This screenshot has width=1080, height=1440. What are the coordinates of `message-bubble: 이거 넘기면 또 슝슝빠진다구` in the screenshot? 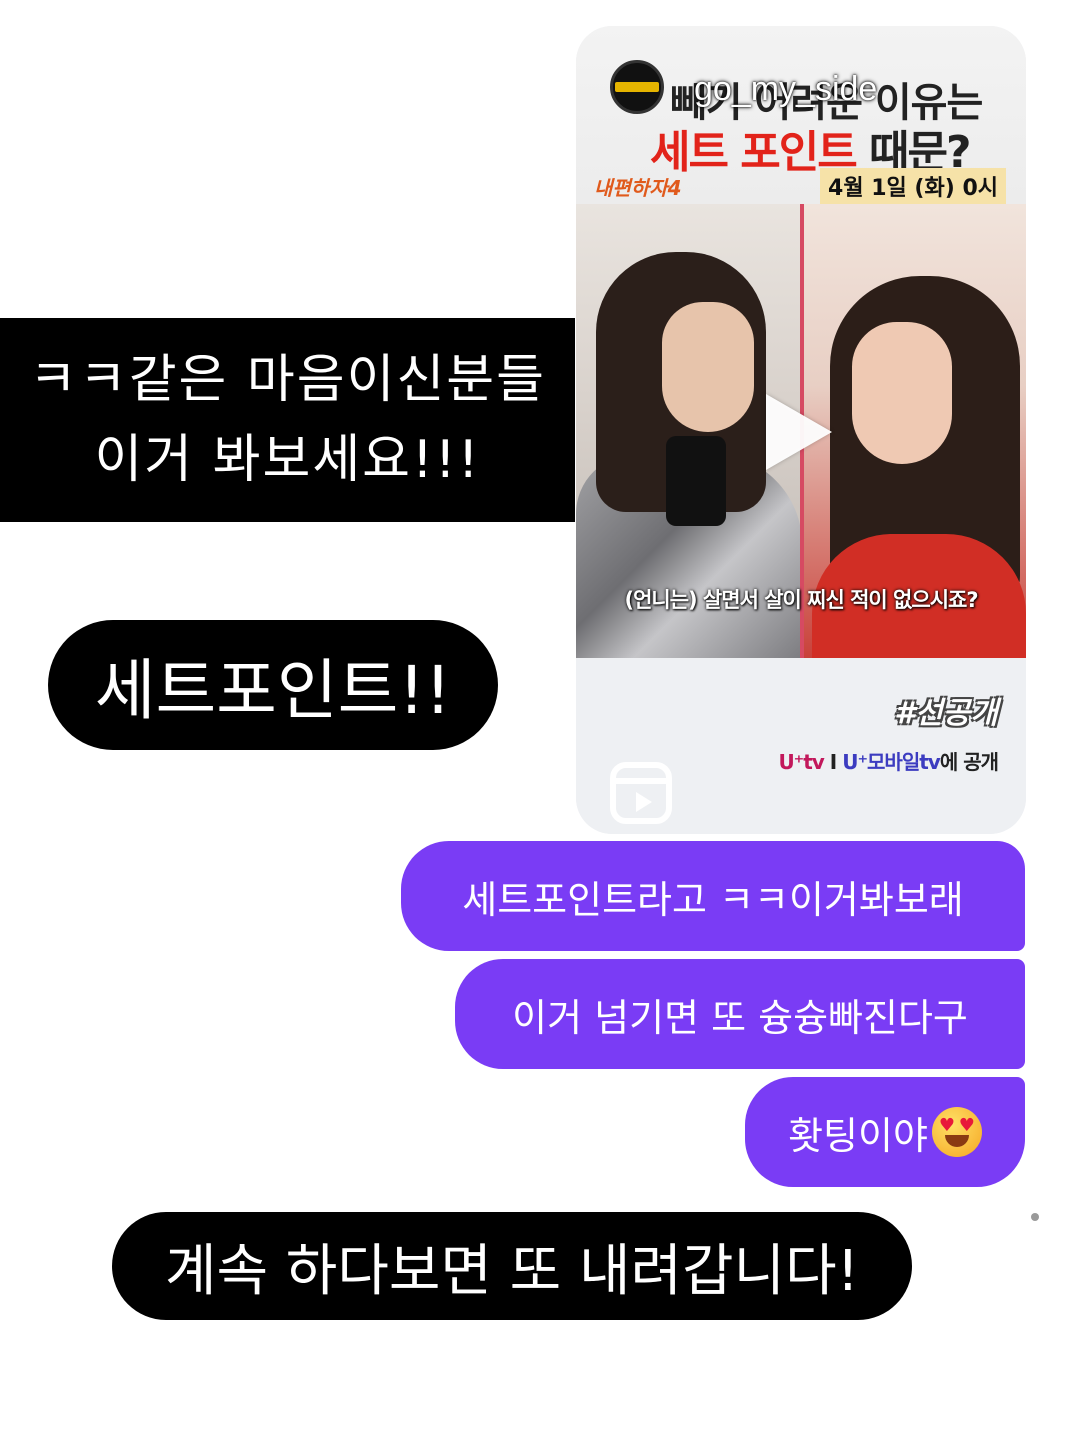 It's located at (740, 1014).